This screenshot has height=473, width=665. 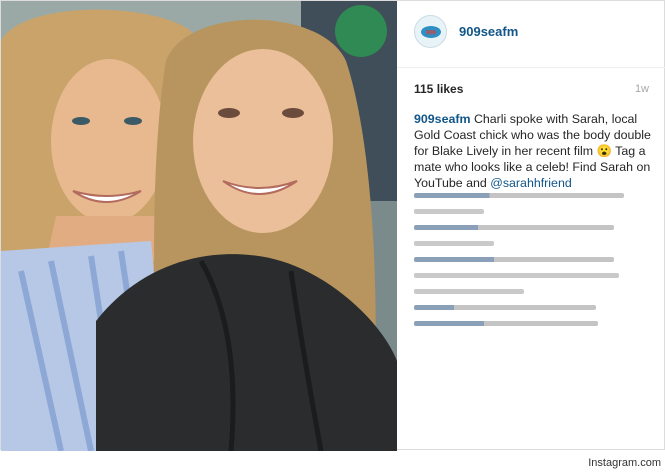 What do you see at coordinates (531, 34) in the screenshot?
I see `post-header: 909 909seafm` at bounding box center [531, 34].